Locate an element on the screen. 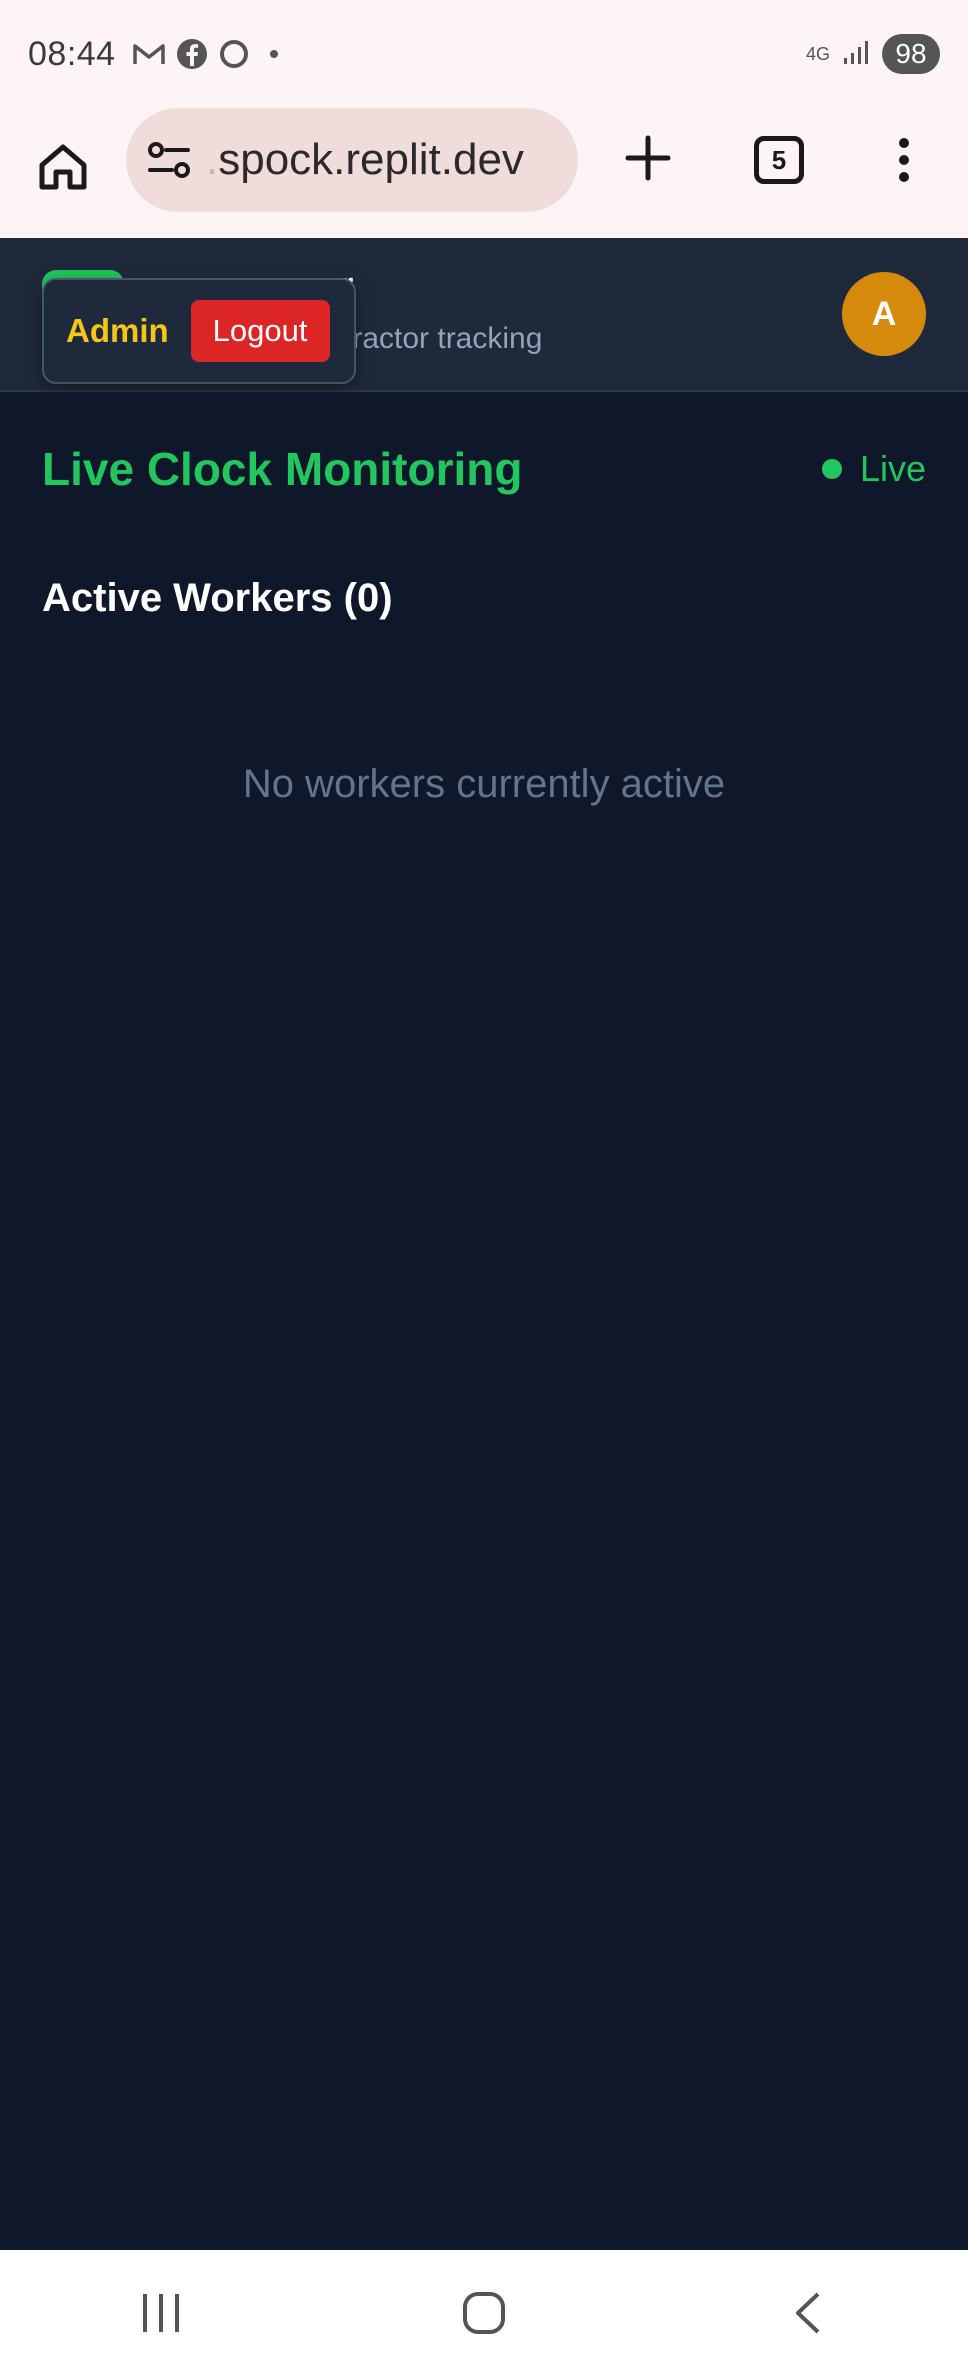 This screenshot has height=2376, width=968. user-menu-popover: Admin Logout is located at coordinates (199, 331).